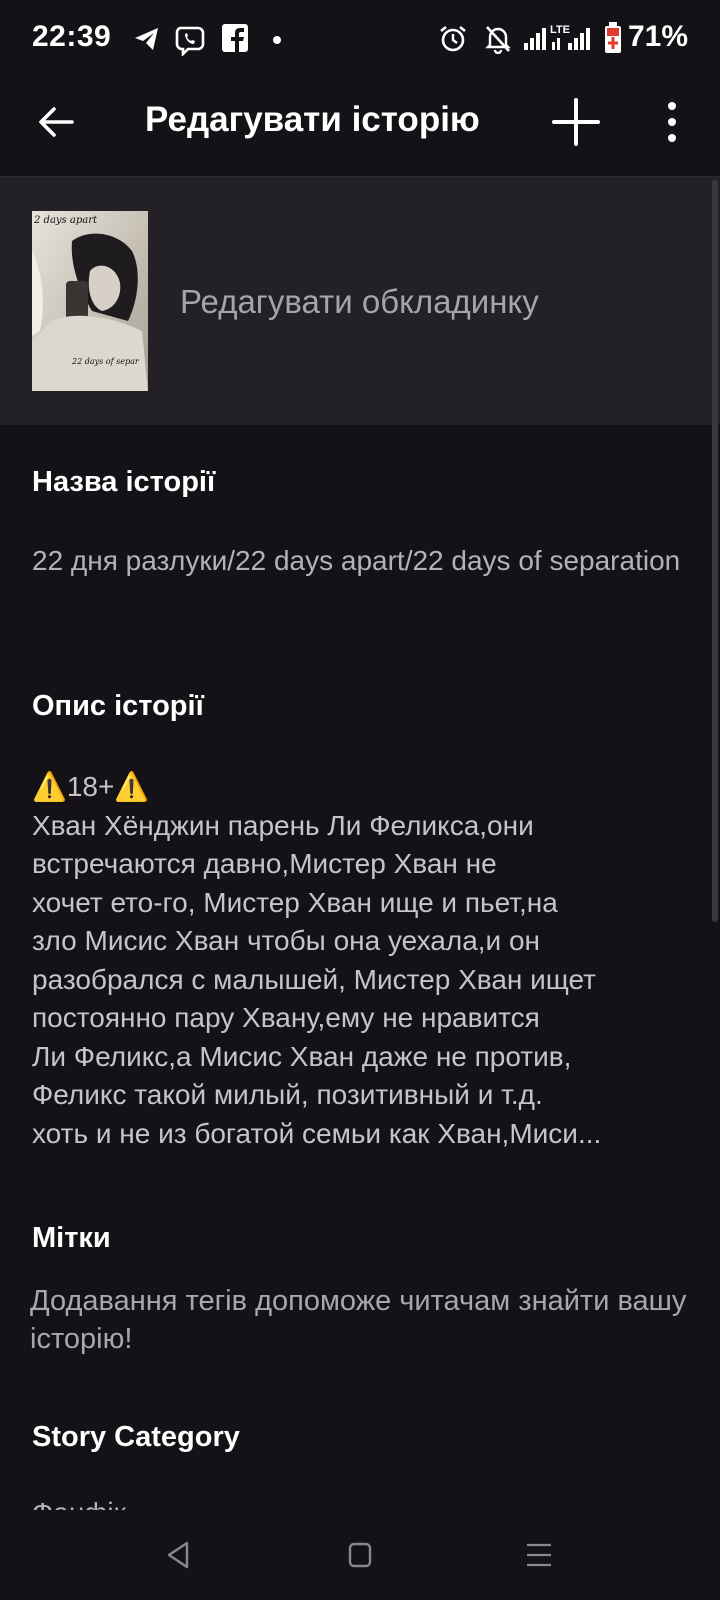 This screenshot has width=720, height=1600. I want to click on description-line: зло Мисис Хван чтобы она уехала,и он, so click(286, 940).